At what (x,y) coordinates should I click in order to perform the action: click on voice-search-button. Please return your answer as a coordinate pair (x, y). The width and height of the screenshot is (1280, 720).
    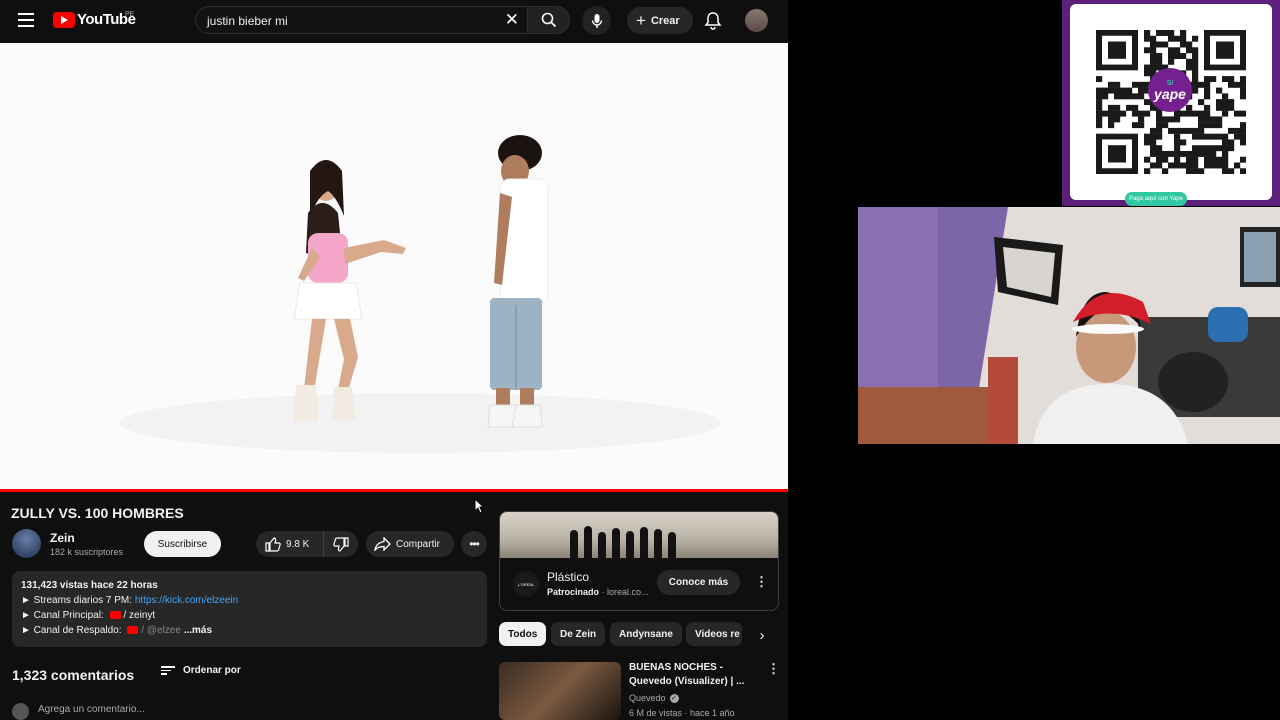
    Looking at the image, I should click on (596, 20).